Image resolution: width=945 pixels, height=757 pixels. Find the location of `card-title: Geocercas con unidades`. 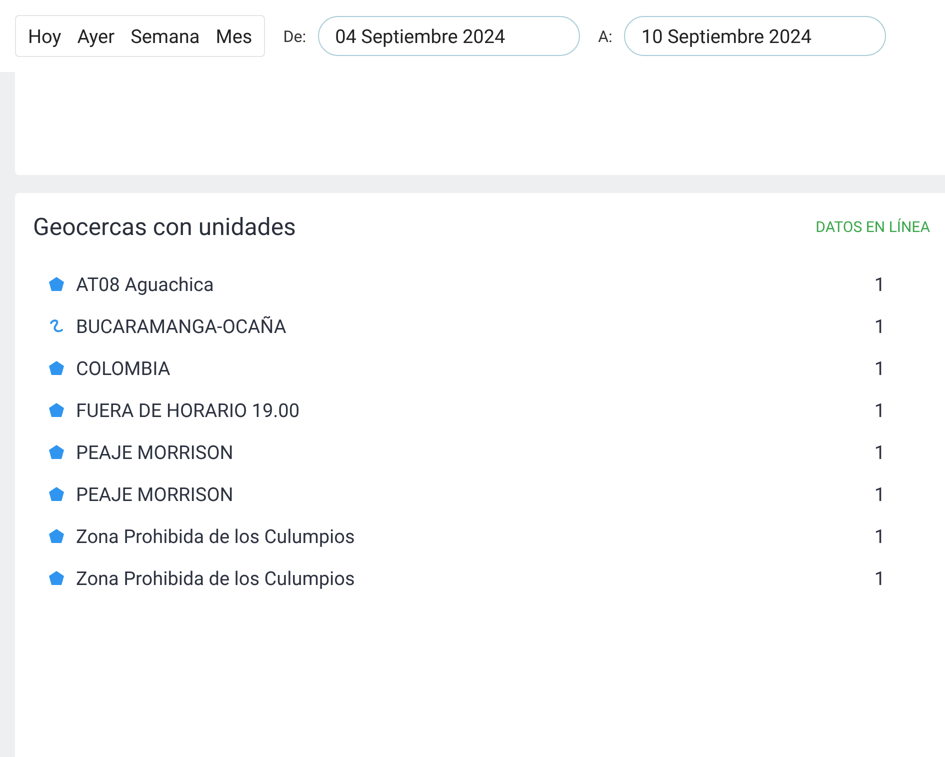

card-title: Geocercas con unidades is located at coordinates (164, 227).